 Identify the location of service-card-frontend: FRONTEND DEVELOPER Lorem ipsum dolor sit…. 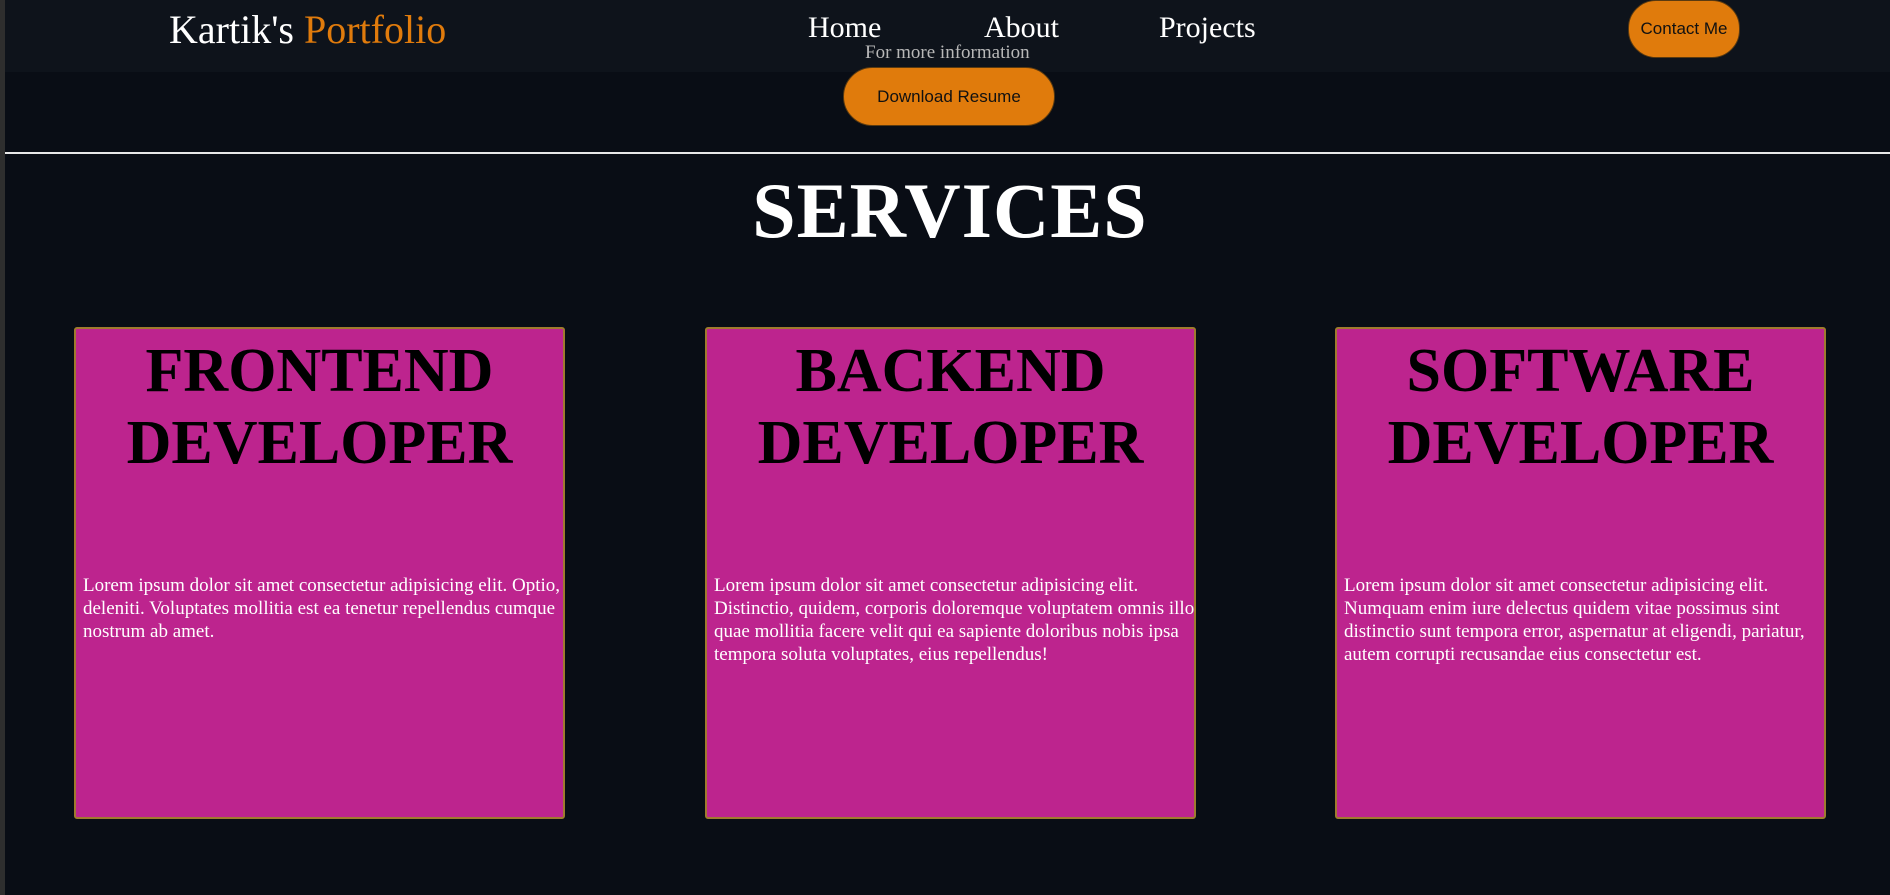
(319, 573).